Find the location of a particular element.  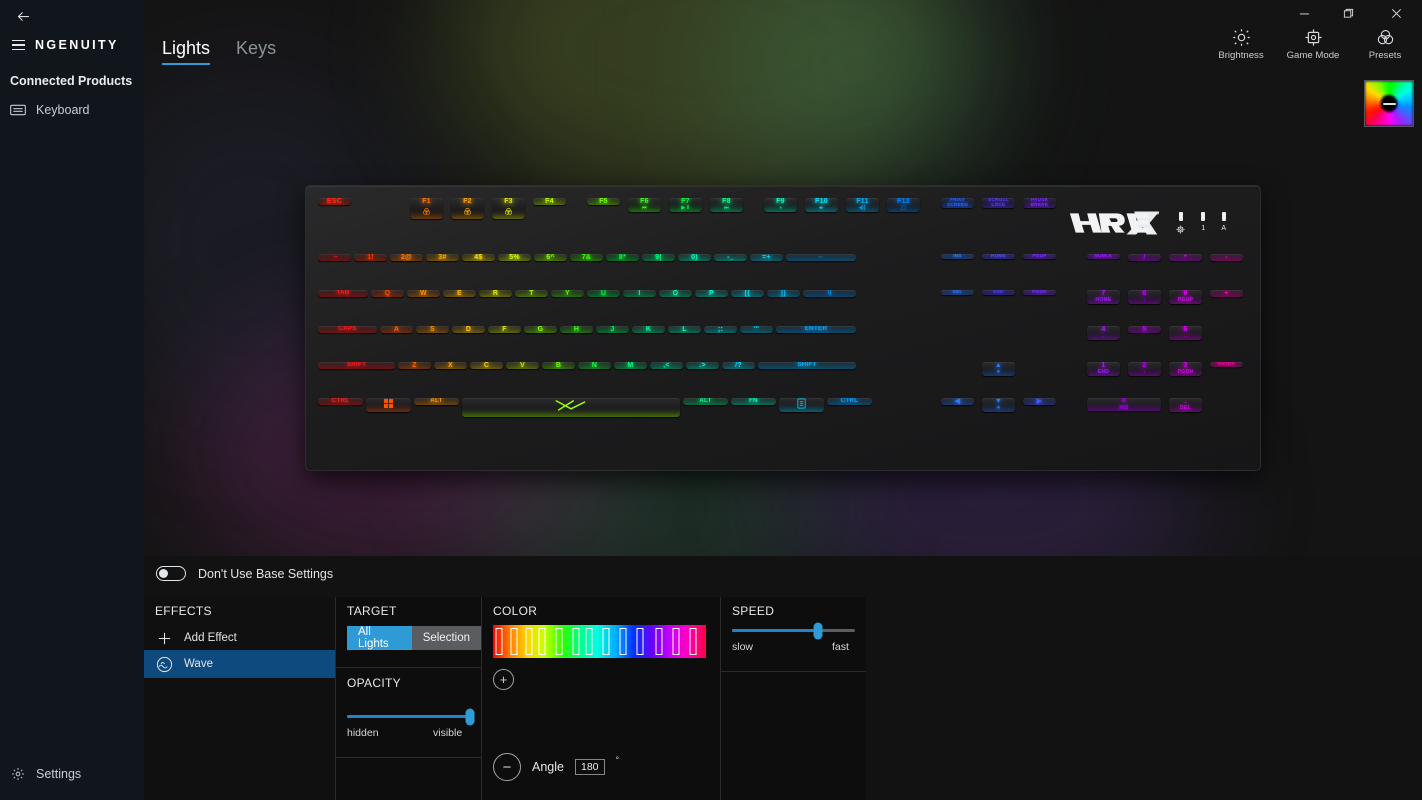

add-color-stop-button: + is located at coordinates (503, 679).